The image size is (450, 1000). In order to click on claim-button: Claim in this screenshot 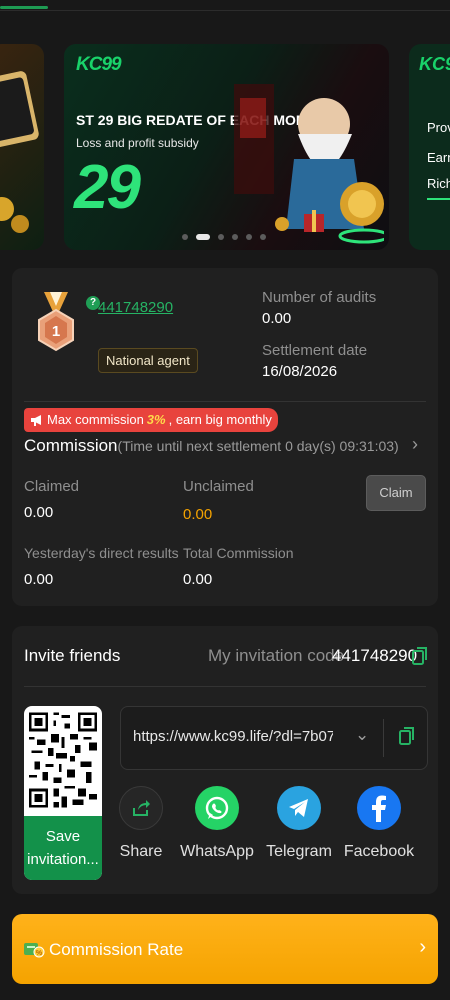, I will do `click(396, 493)`.